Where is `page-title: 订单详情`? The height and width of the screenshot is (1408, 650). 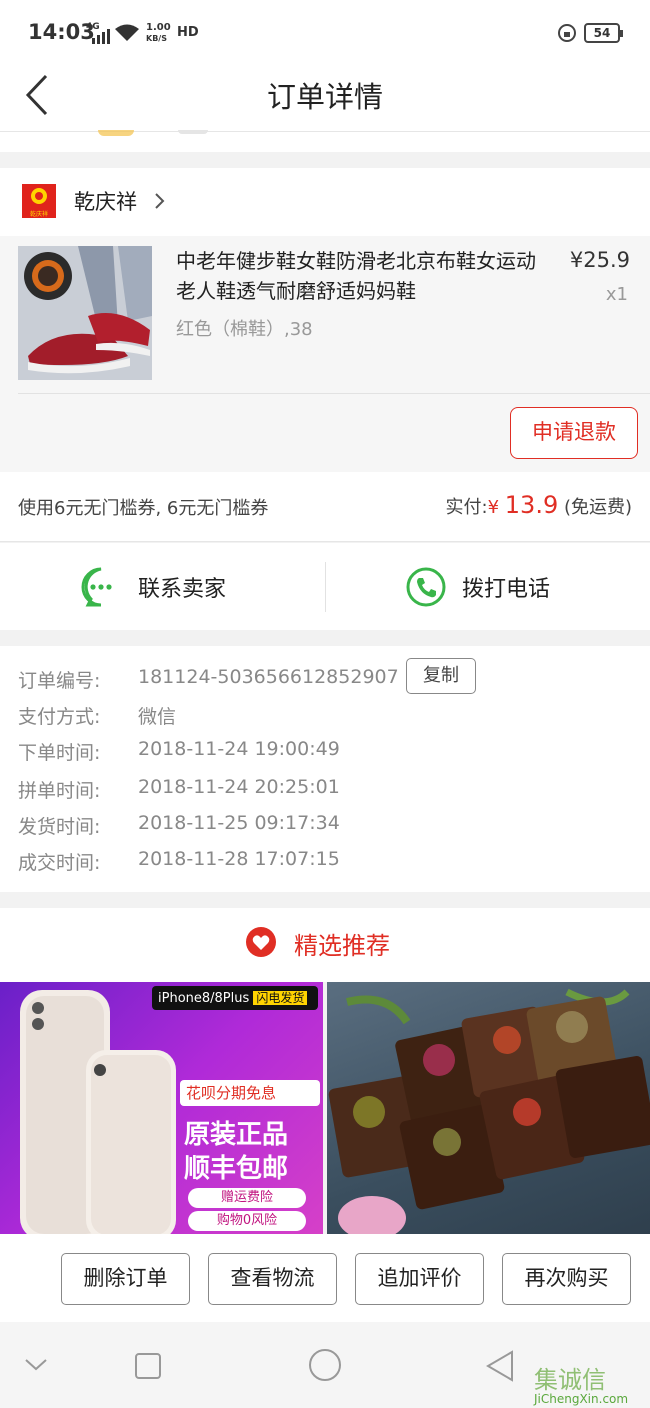 page-title: 订单详情 is located at coordinates (324, 97).